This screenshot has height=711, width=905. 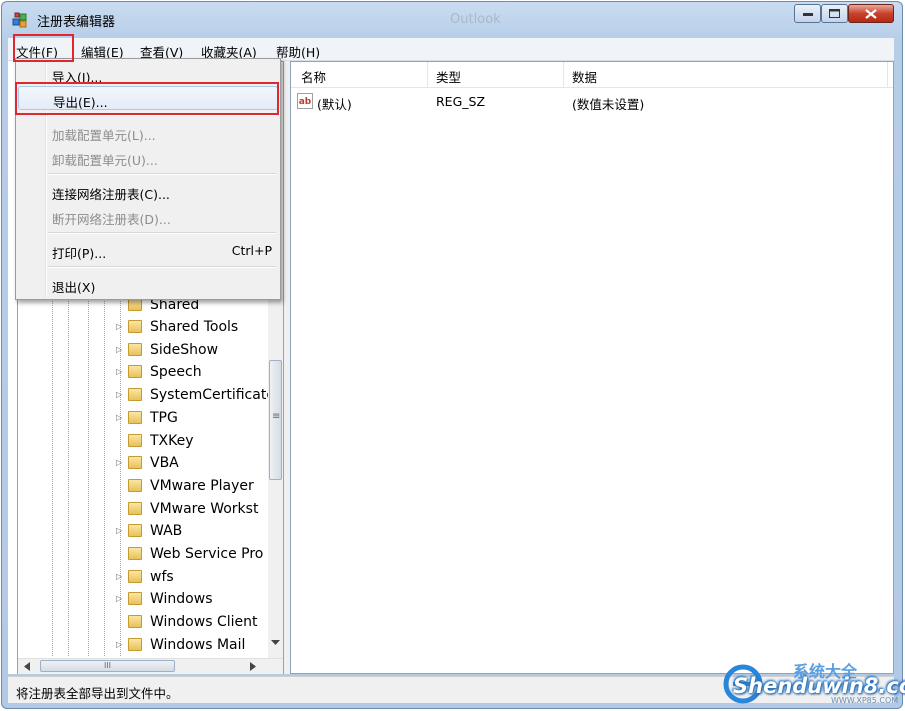 I want to click on tree-node-label: VMware Workst, so click(x=204, y=508).